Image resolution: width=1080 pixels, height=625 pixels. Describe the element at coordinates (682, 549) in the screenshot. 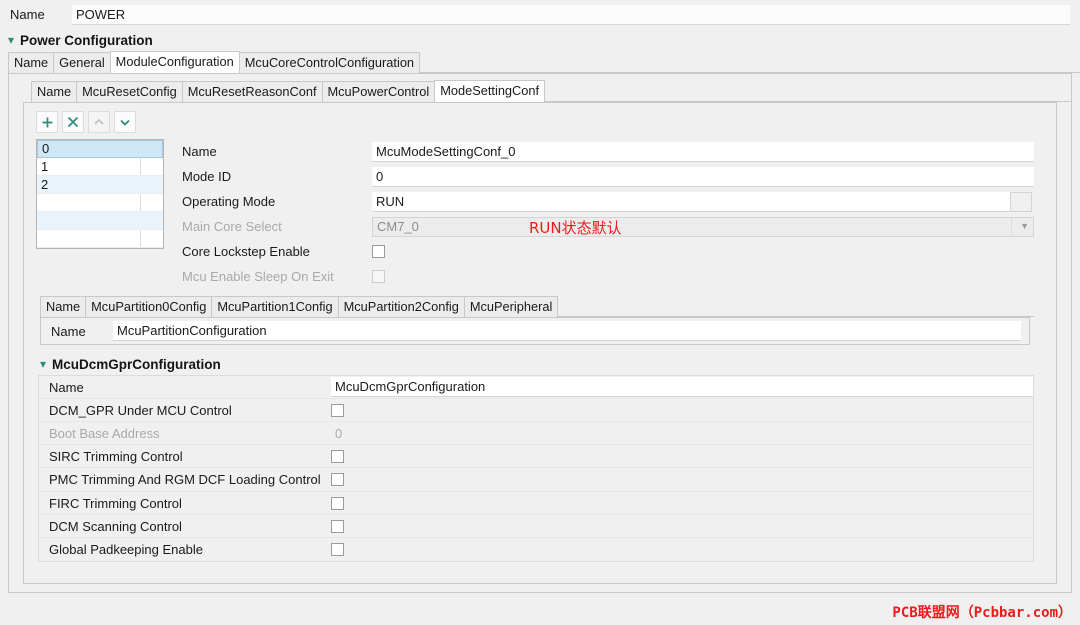

I see `global-padkeeping-enable-value` at that location.